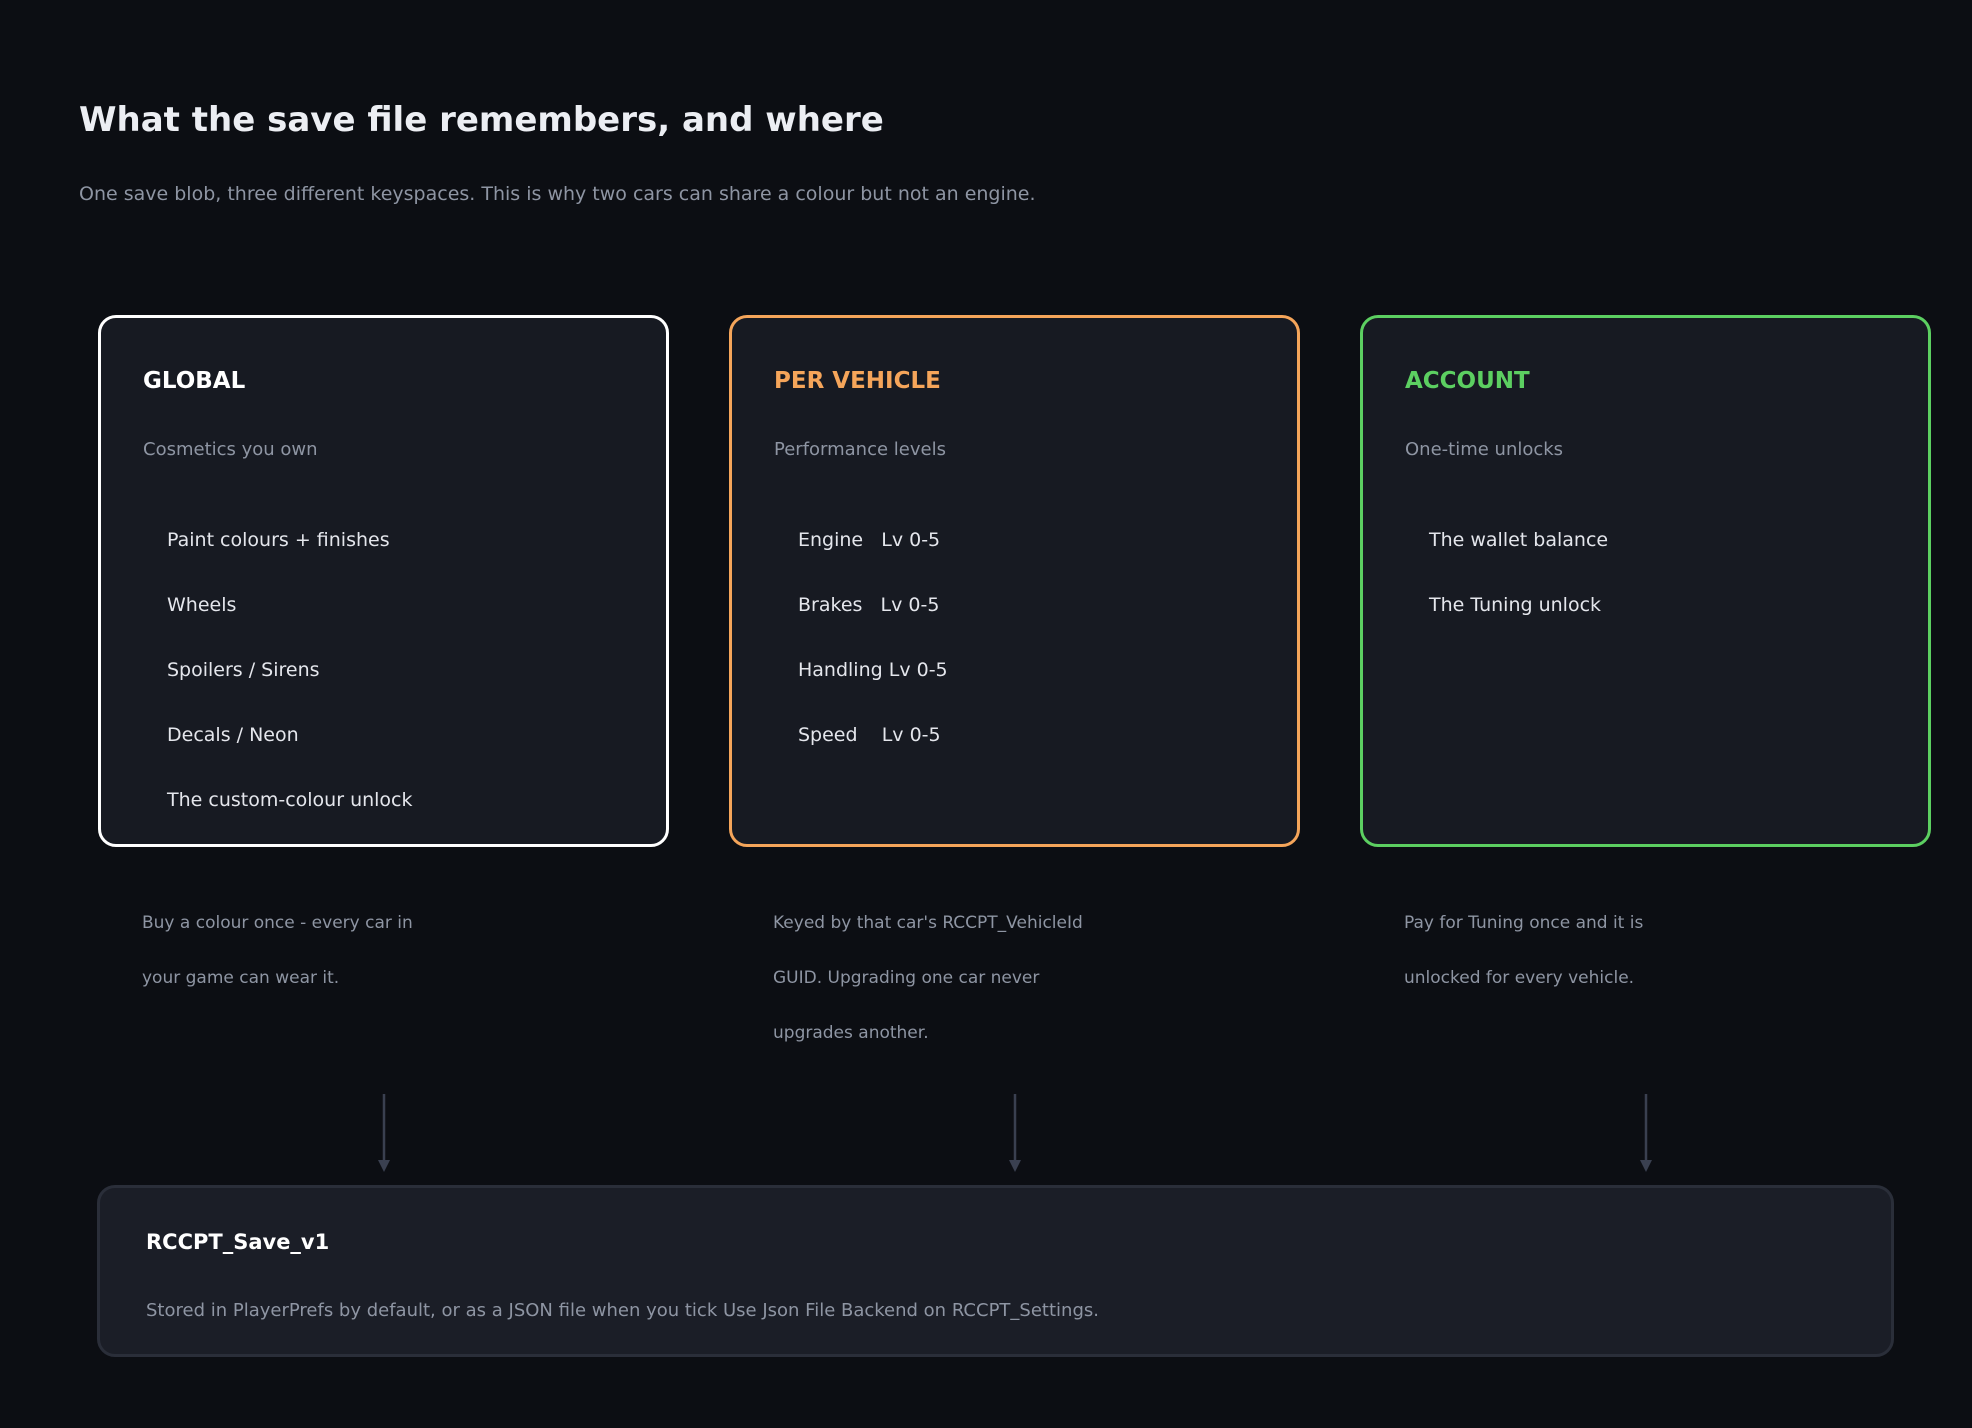 Image resolution: width=1972 pixels, height=1428 pixels. I want to click on note-line: Keyed by that car's RCCPT_VehicleId, so click(928, 923).